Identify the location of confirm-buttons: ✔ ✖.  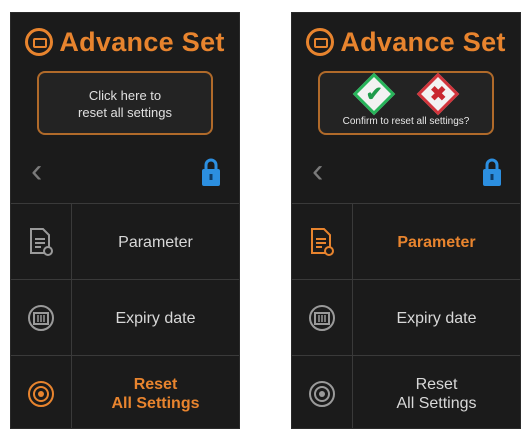
(406, 94).